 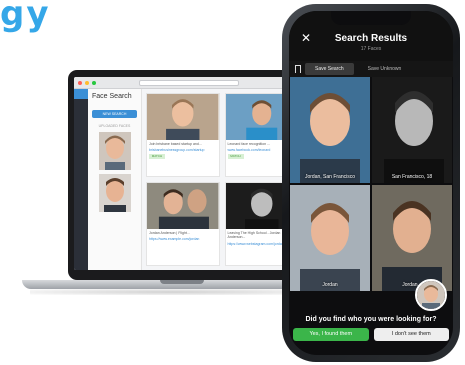 I want to click on close-window-dot, so click(x=80, y=82).